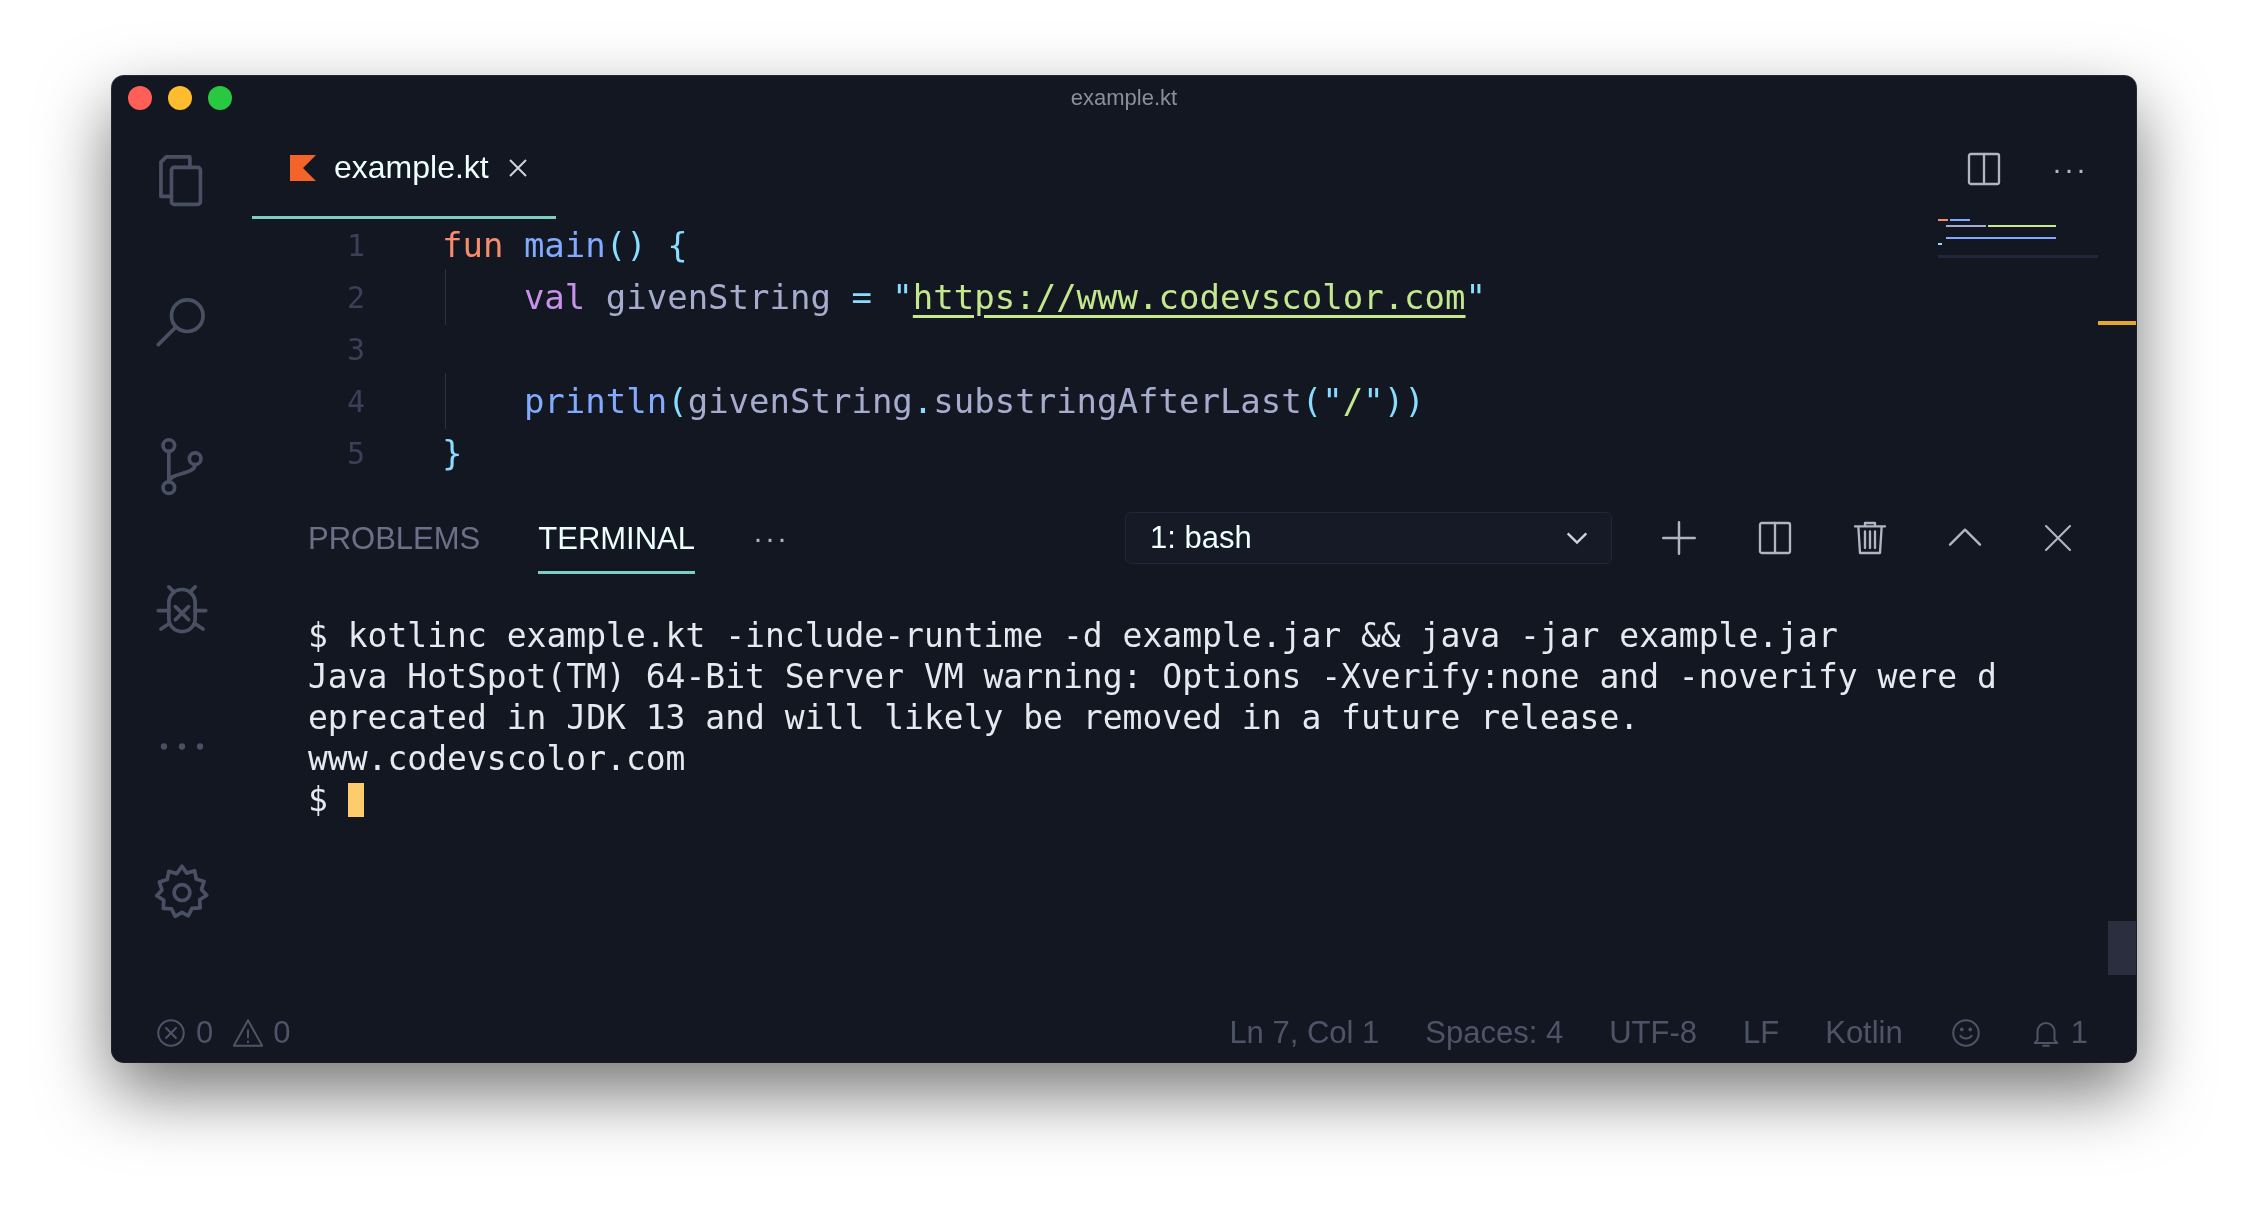 This screenshot has width=2248, height=1212. What do you see at coordinates (497, 758) in the screenshot?
I see `terminal-line: www.codevscolor.com` at bounding box center [497, 758].